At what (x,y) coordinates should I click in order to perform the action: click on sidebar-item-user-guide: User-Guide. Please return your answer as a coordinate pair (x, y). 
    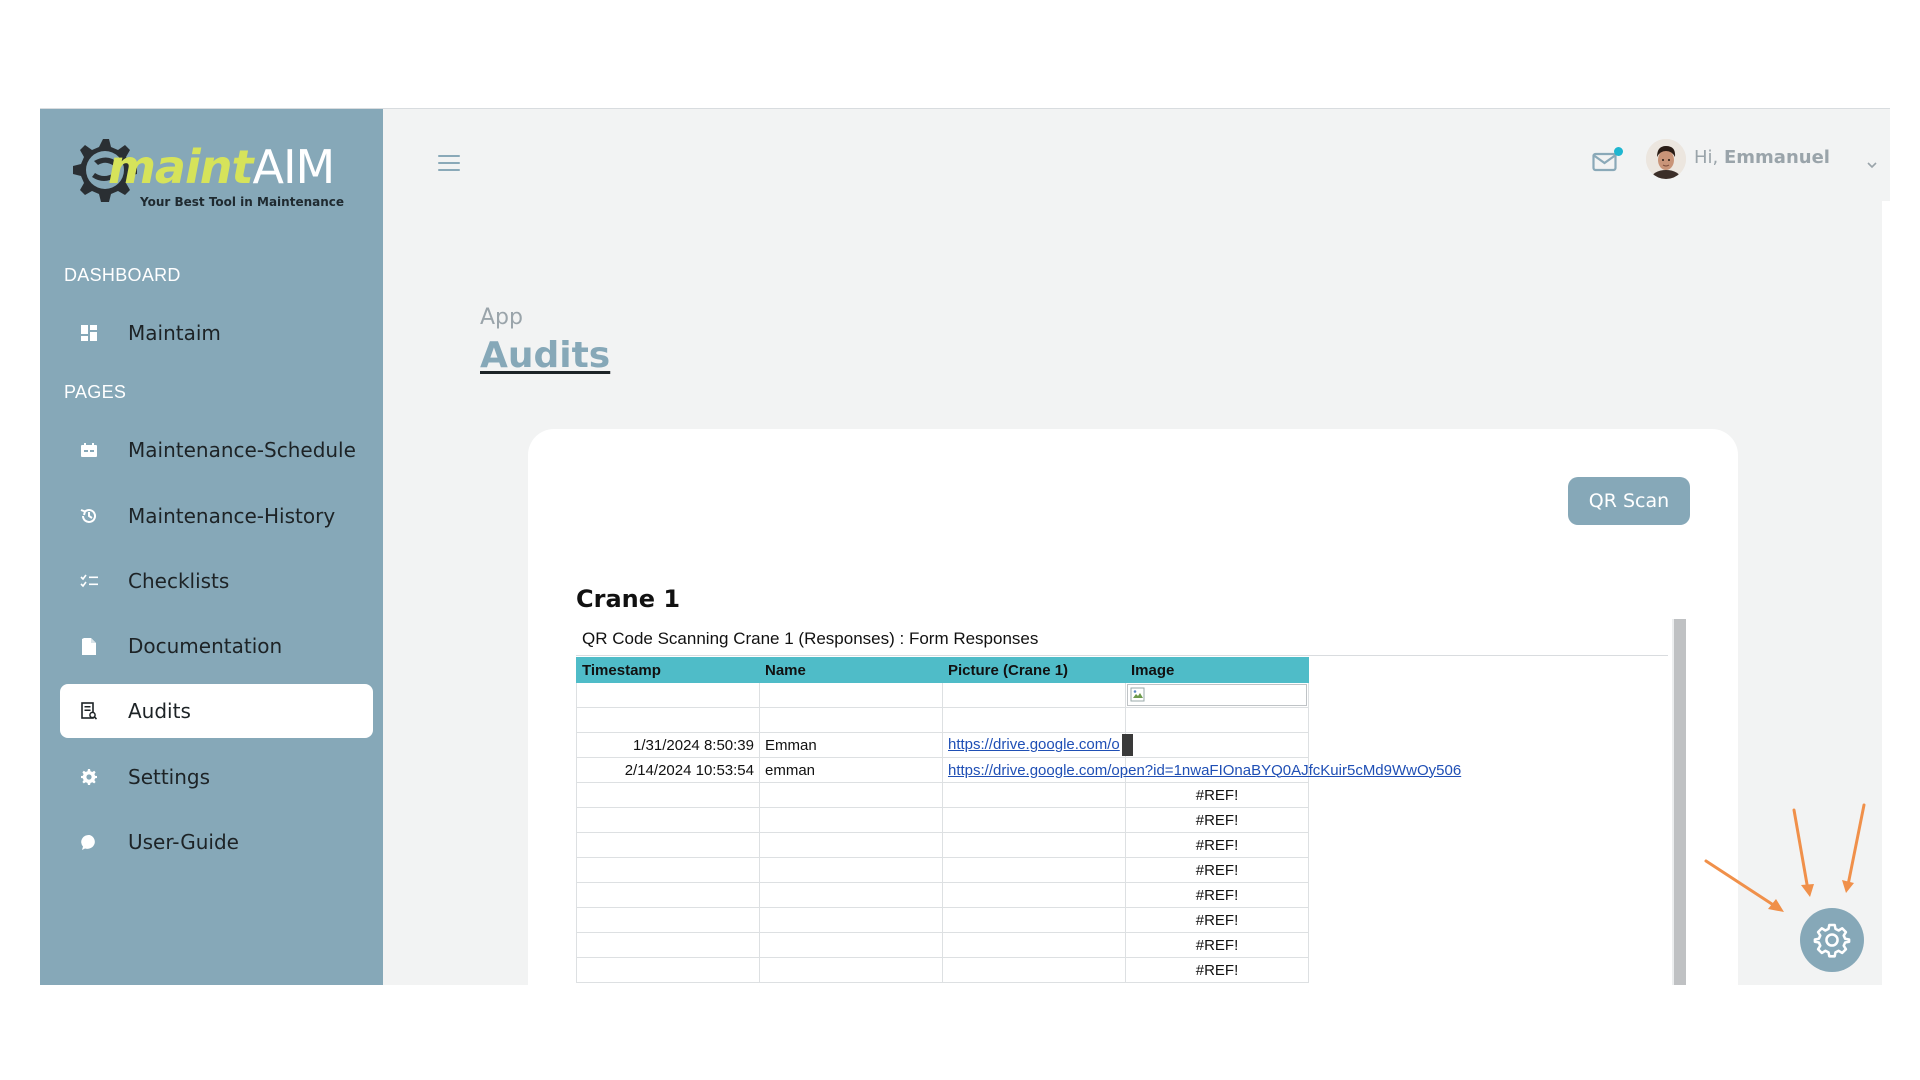
    Looking at the image, I should click on (216, 842).